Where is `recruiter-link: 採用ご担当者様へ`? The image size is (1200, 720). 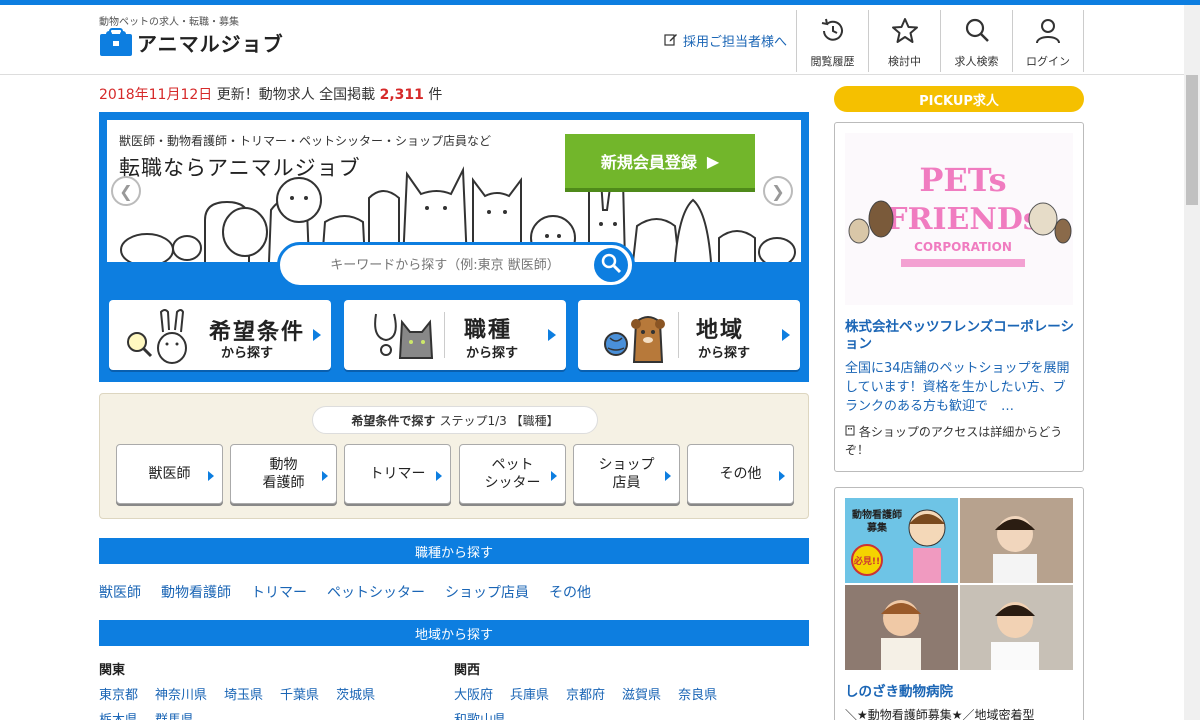
recruiter-link: 採用ご担当者様へ is located at coordinates (725, 40).